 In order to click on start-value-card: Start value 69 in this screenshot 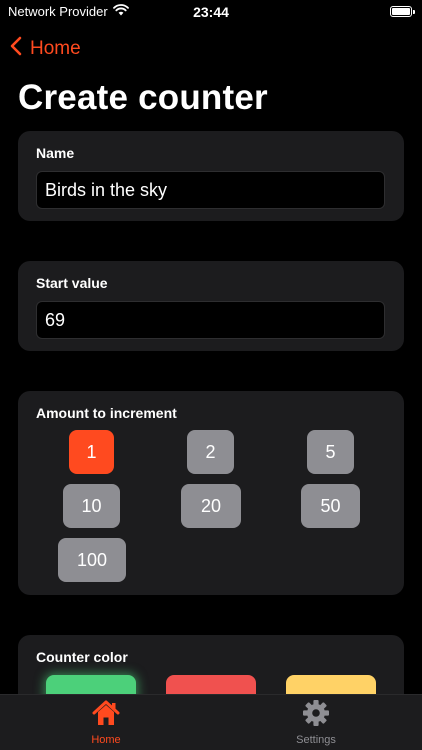, I will do `click(211, 306)`.